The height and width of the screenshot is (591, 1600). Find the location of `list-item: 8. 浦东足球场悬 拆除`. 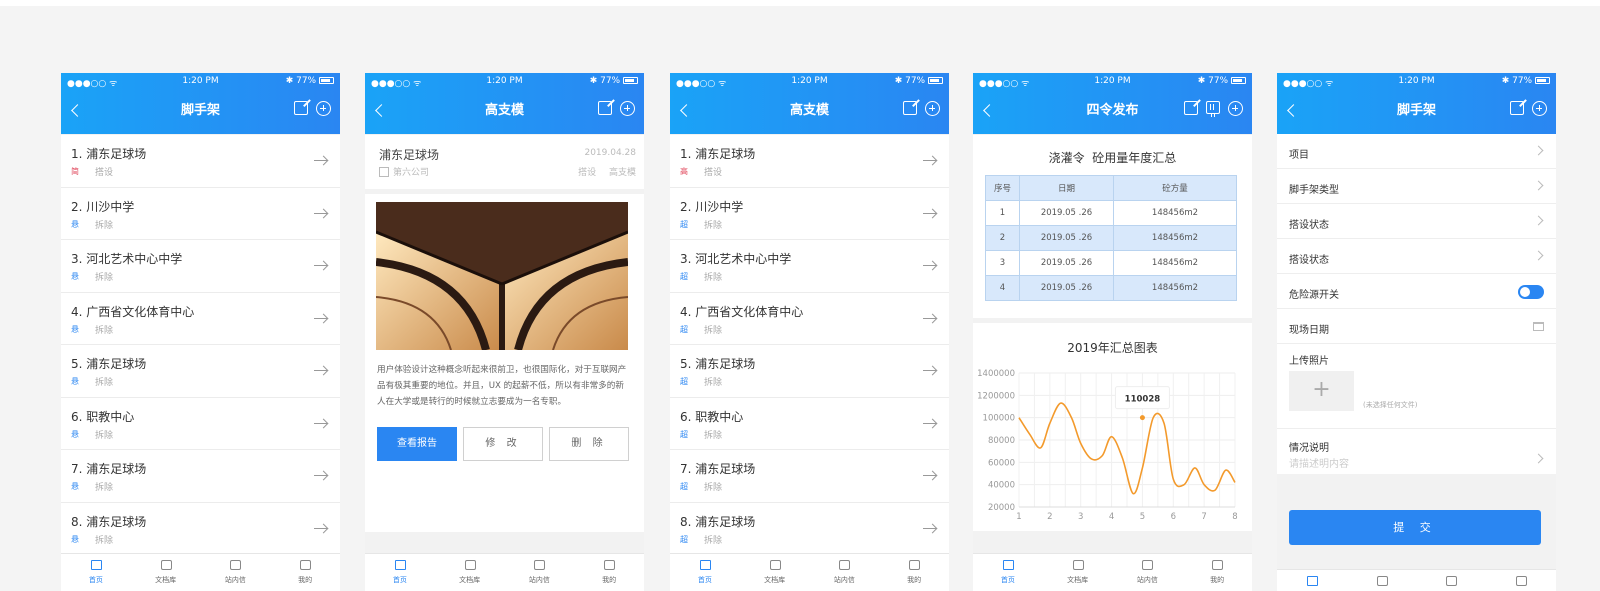

list-item: 8. 浦东足球场悬 拆除 is located at coordinates (200, 528).